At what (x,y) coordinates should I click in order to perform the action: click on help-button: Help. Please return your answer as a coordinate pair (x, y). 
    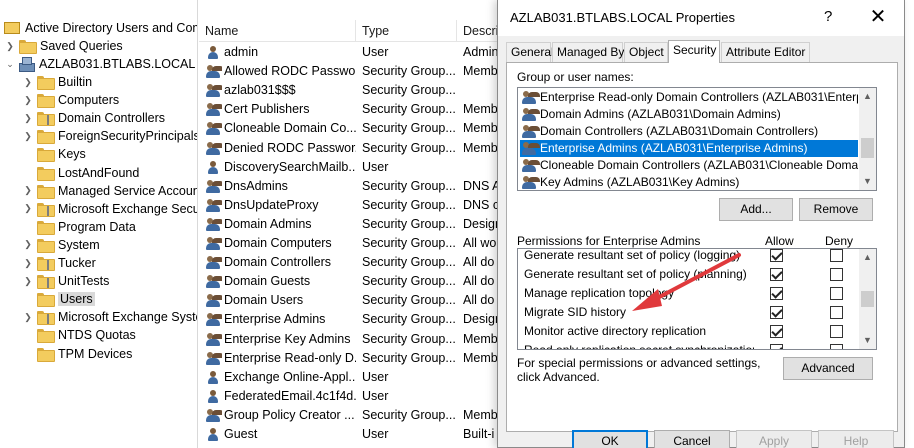
    Looking at the image, I should click on (856, 439).